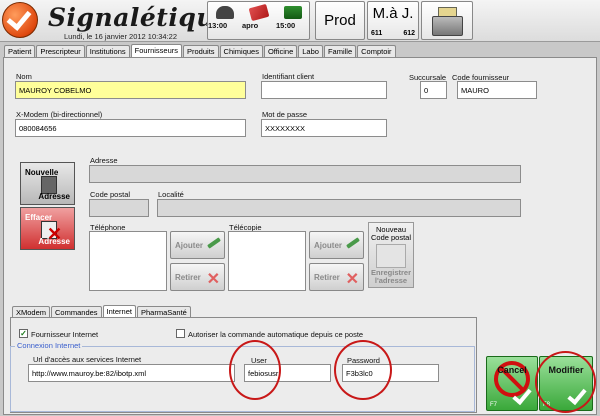 The image size is (600, 416). What do you see at coordinates (324, 90) in the screenshot?
I see `identifiant-input` at bounding box center [324, 90].